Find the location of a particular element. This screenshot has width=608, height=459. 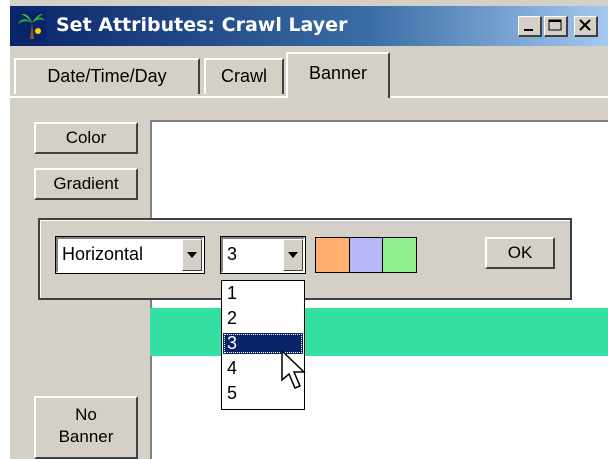

no-banner-label-line1: No is located at coordinates (86, 414).